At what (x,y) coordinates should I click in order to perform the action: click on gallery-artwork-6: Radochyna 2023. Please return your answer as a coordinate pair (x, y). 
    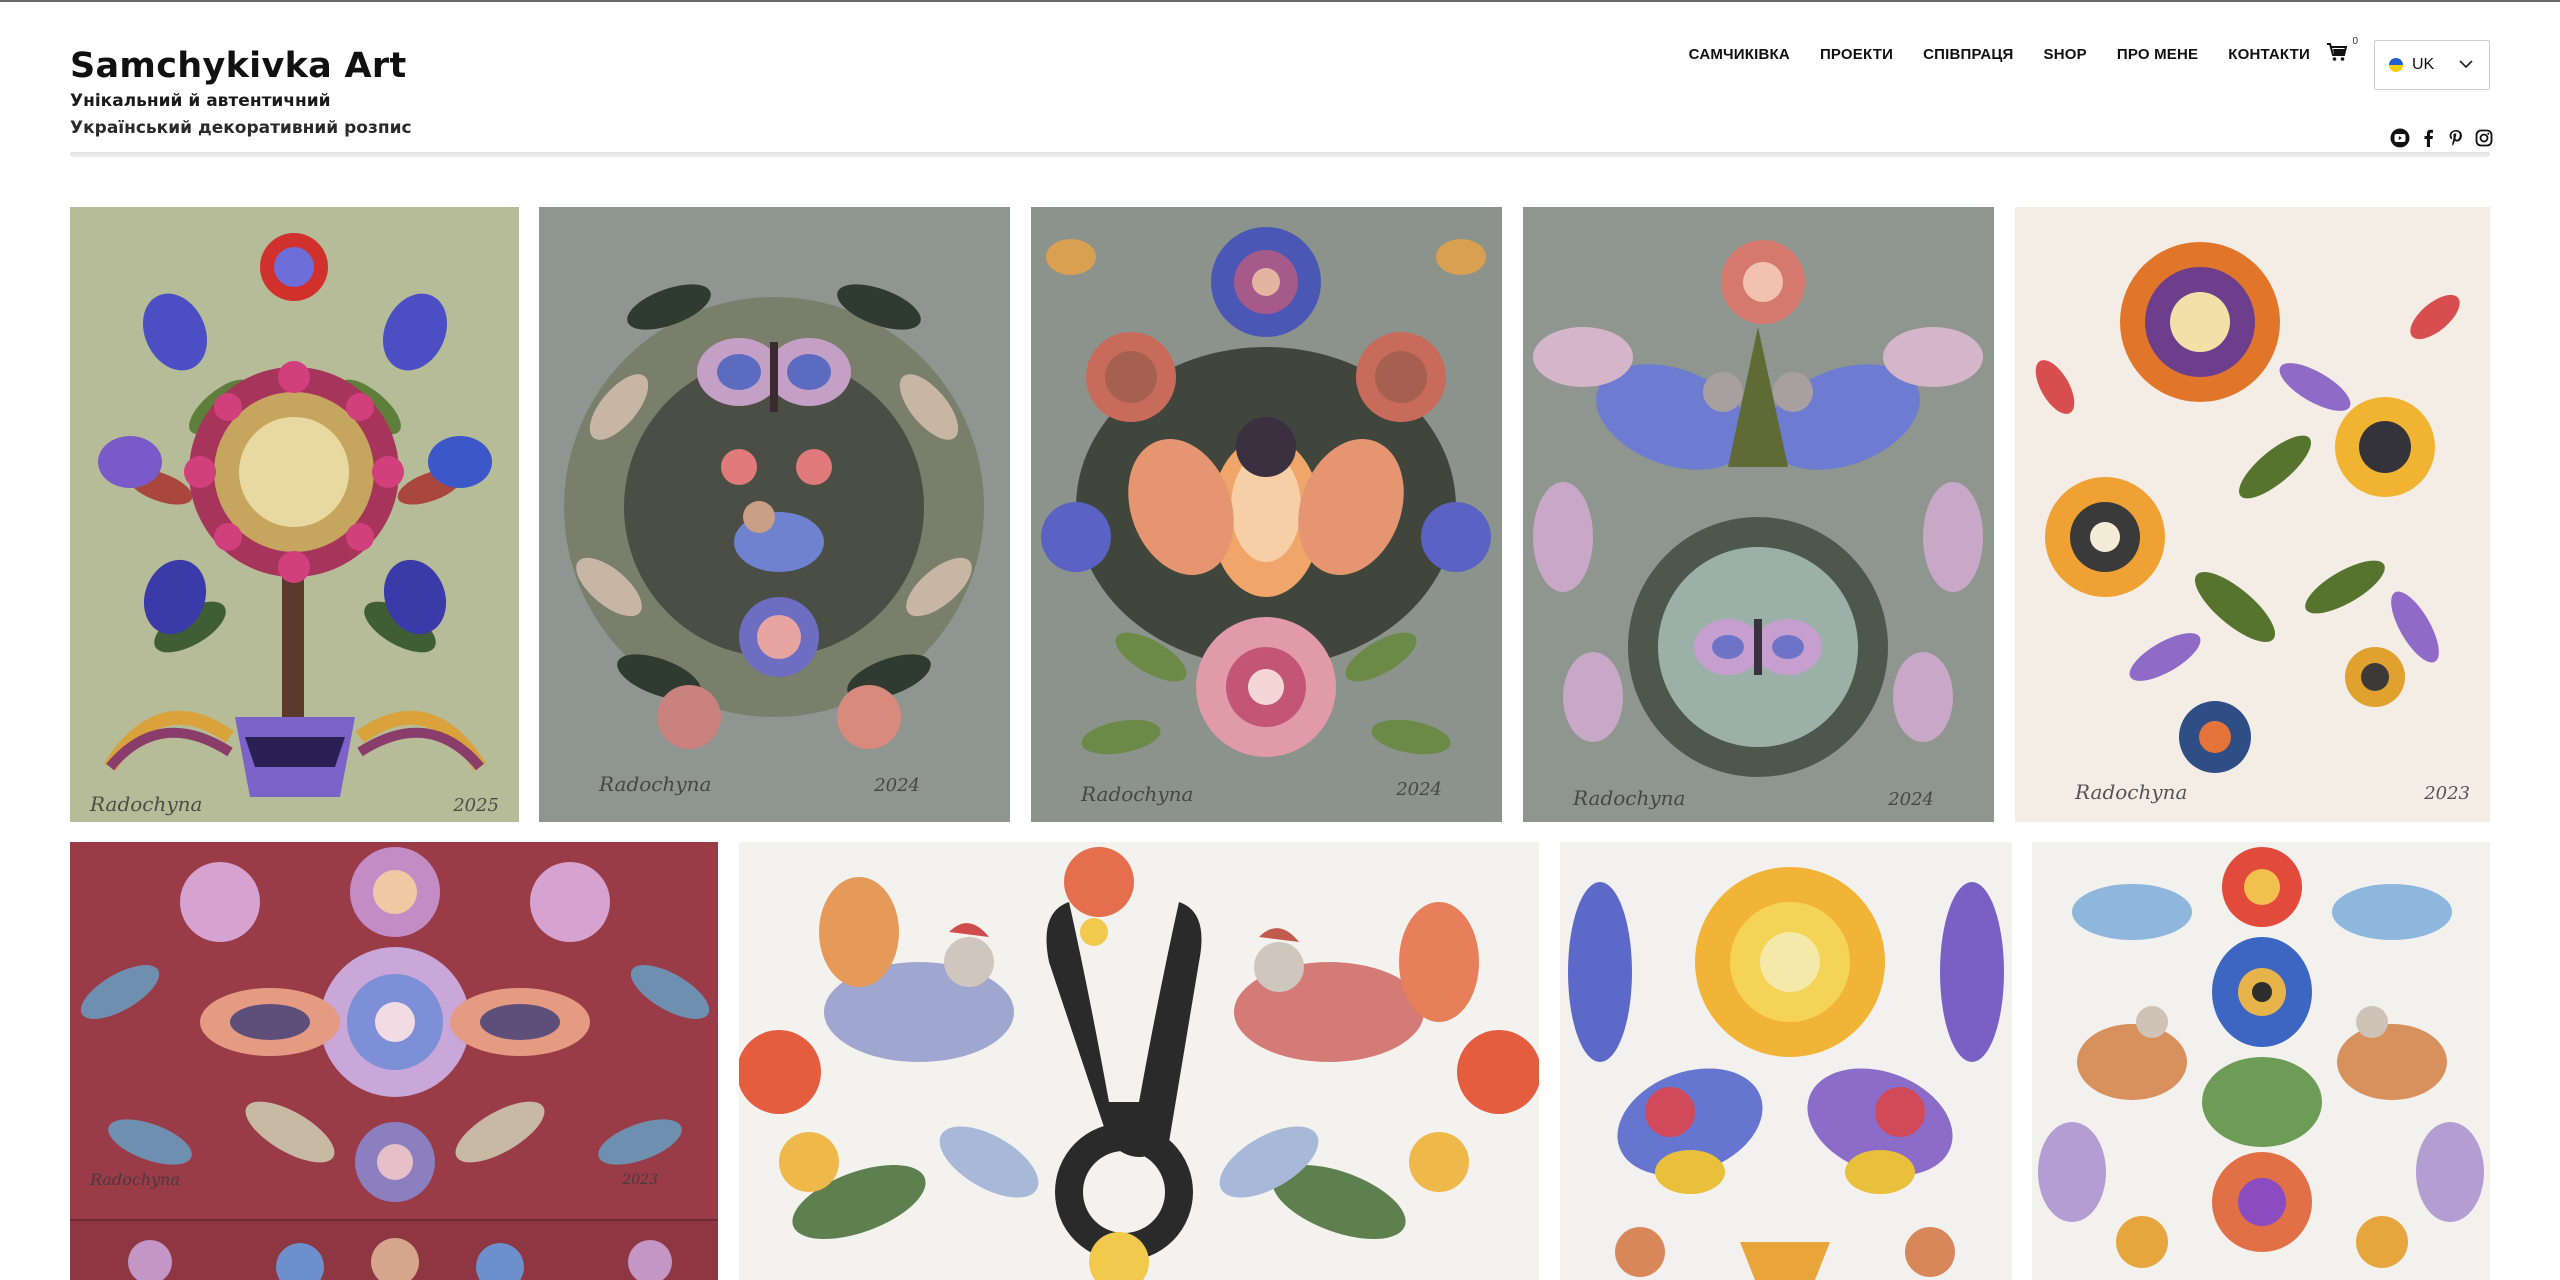
    Looking at the image, I should click on (394, 1061).